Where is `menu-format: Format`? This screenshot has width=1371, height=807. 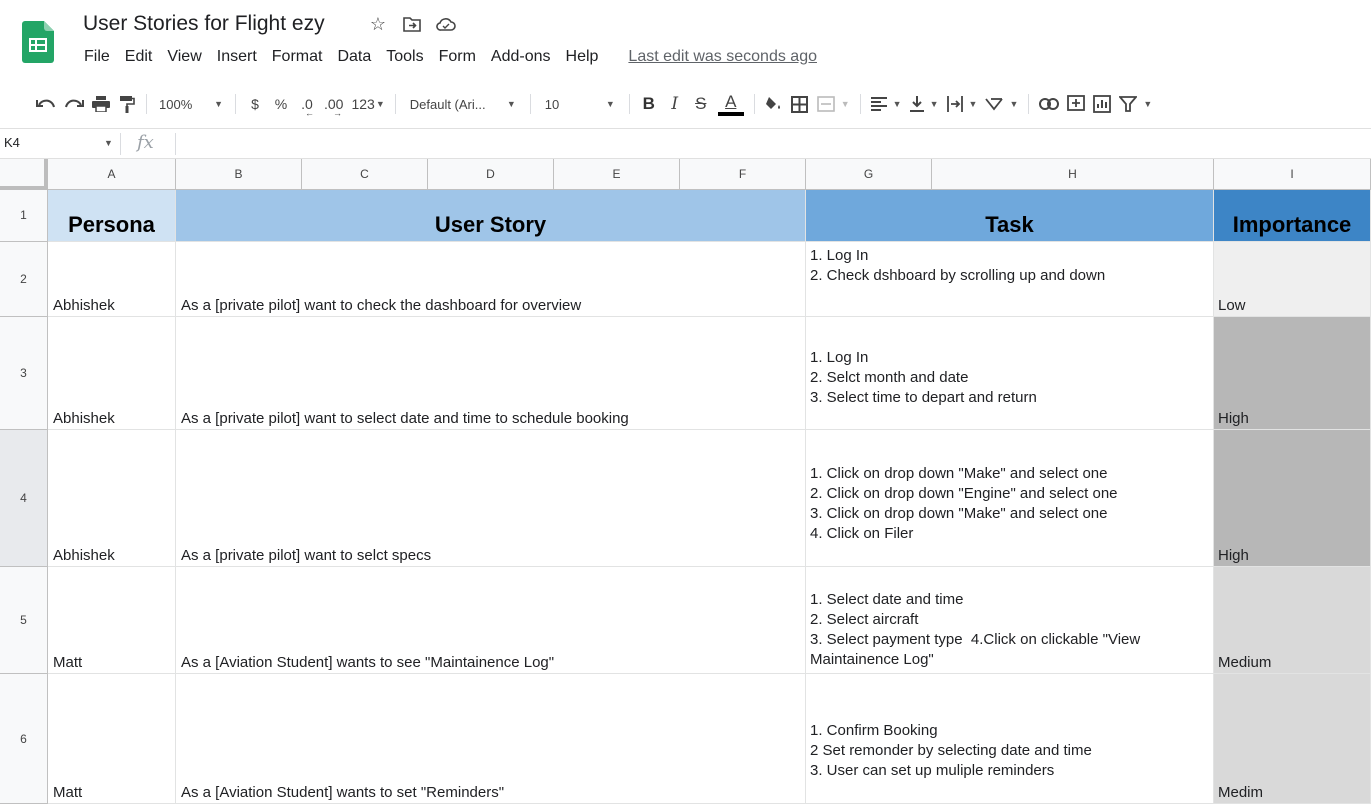
menu-format: Format is located at coordinates (297, 57).